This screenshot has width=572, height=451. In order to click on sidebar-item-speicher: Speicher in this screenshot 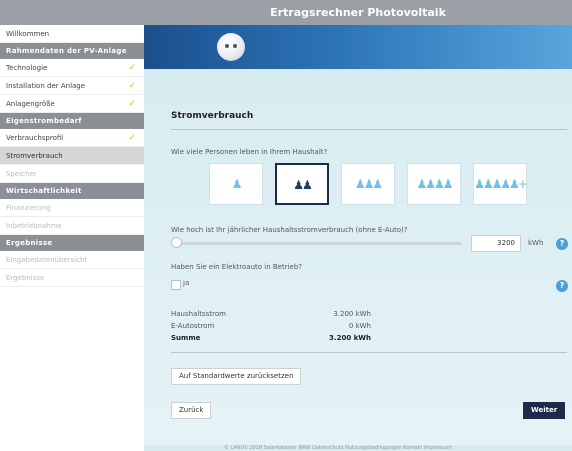, I will do `click(72, 174)`.